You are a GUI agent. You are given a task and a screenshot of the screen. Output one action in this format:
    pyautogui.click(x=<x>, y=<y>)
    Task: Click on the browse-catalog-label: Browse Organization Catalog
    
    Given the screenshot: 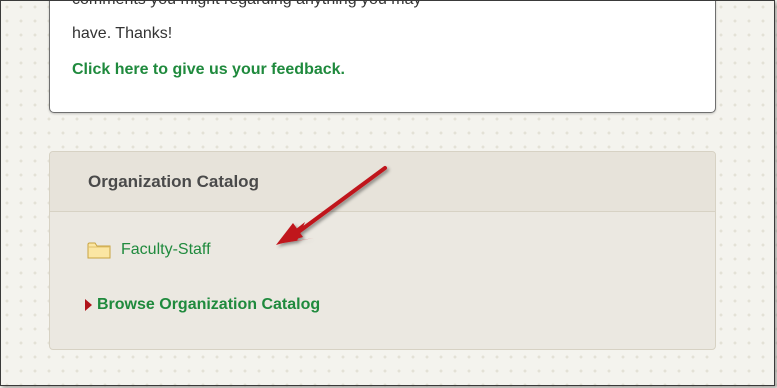 What is the action you would take?
    pyautogui.click(x=209, y=304)
    